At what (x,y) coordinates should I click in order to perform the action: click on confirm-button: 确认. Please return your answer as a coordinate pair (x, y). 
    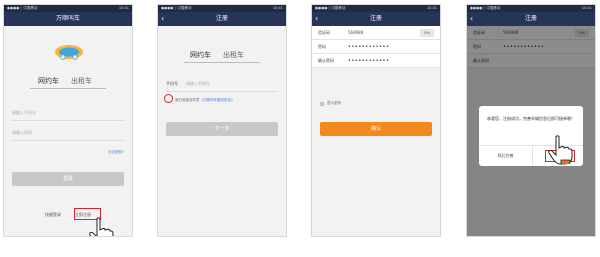
    Looking at the image, I should click on (376, 129).